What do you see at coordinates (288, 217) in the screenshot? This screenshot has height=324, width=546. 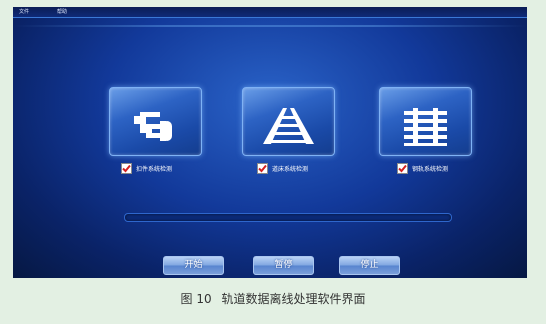 I see `progress-bar` at bounding box center [288, 217].